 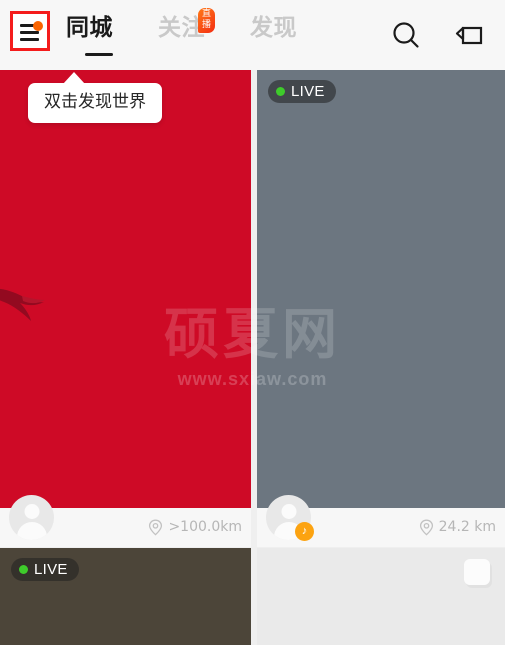 I want to click on avatar, so click(x=31, y=517).